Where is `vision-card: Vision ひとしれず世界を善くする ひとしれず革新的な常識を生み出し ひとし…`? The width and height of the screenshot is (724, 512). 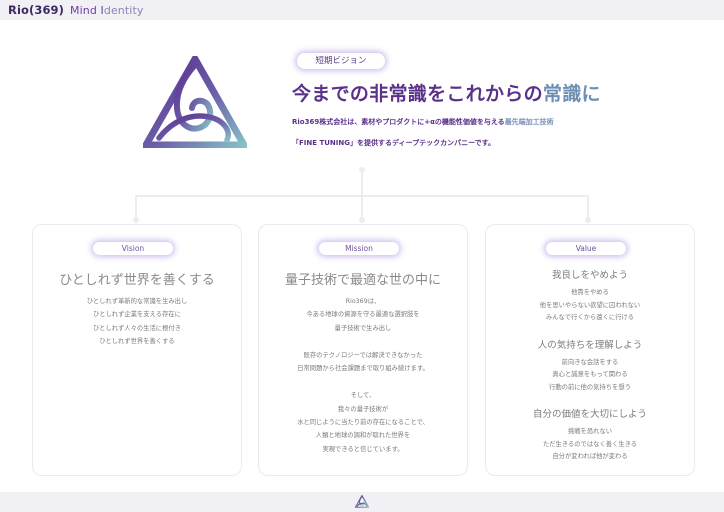
vision-card: Vision ひとしれず世界を善くする ひとしれず革新的な常識を生み出し ひとし… is located at coordinates (137, 350).